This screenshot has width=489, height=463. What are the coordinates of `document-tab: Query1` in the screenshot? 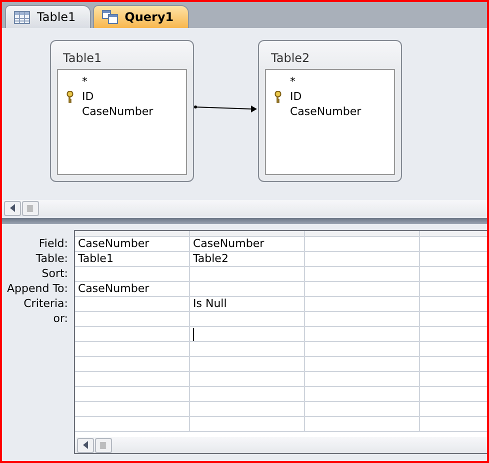 It's located at (140, 16).